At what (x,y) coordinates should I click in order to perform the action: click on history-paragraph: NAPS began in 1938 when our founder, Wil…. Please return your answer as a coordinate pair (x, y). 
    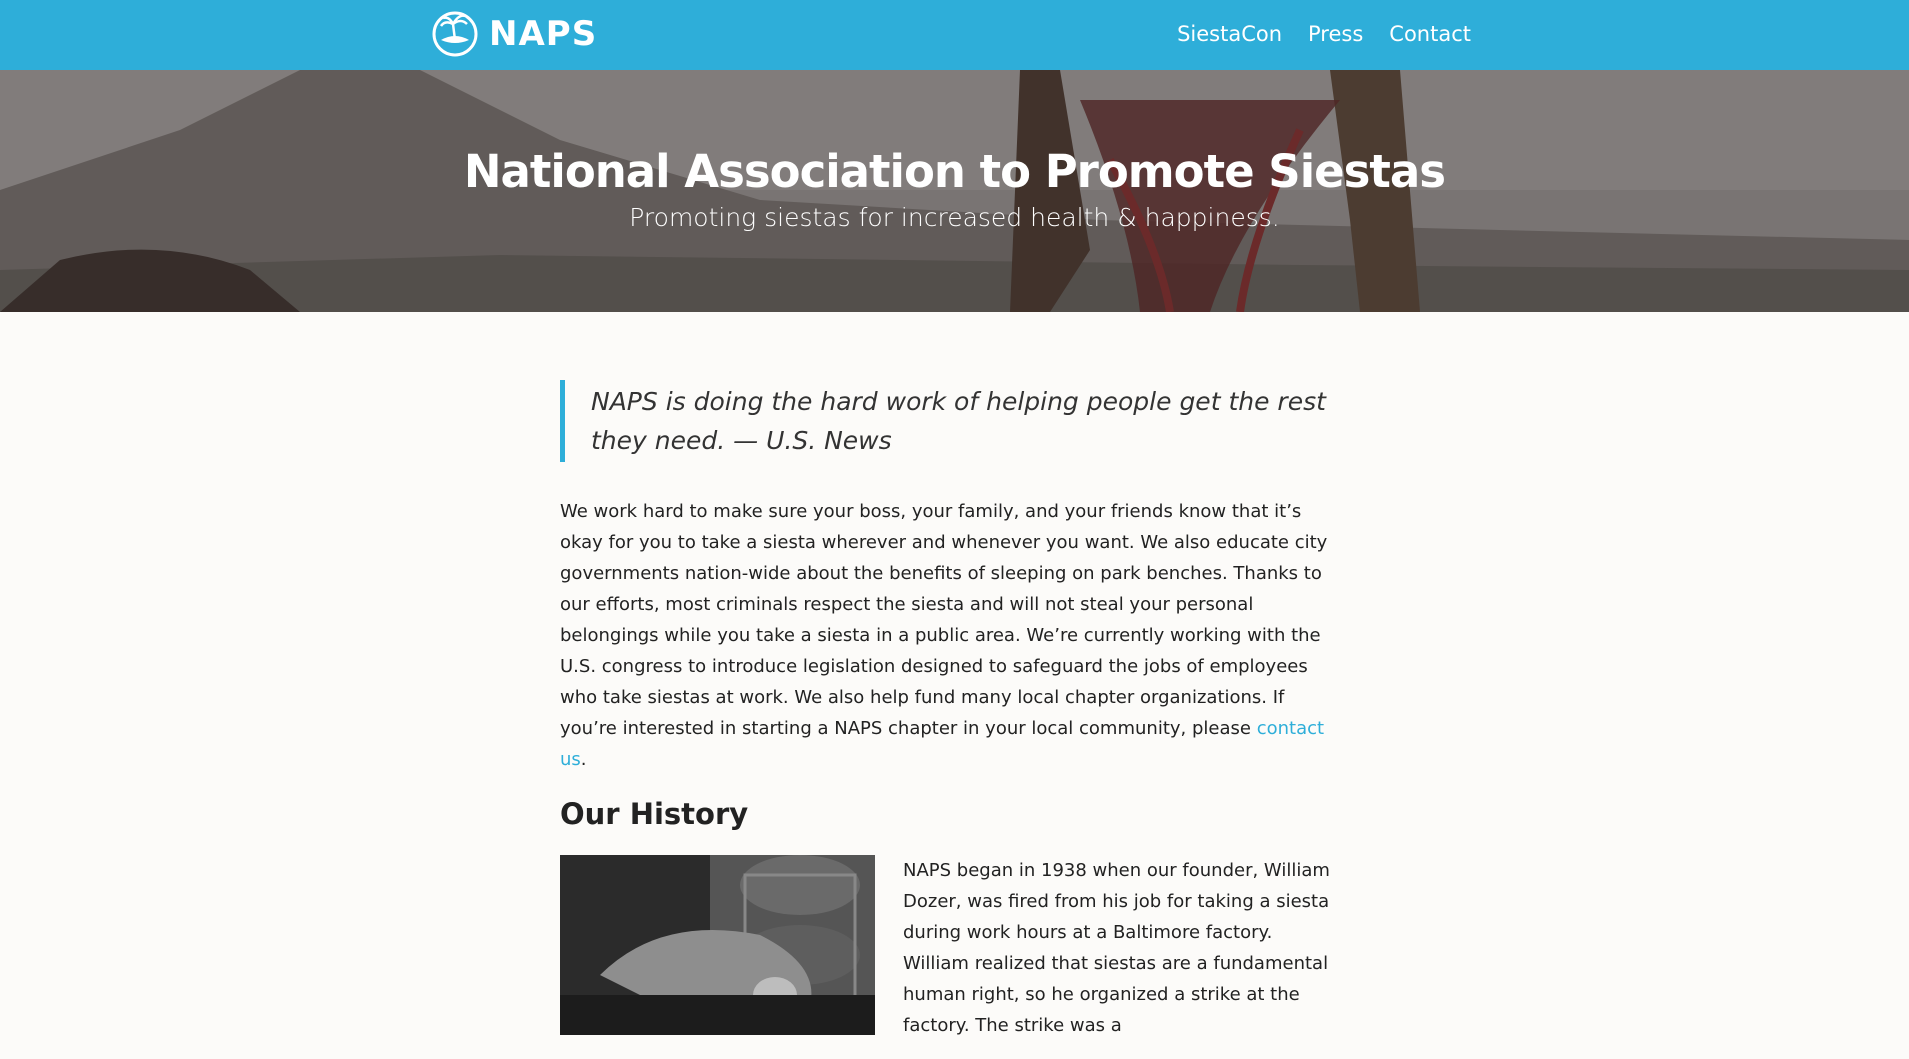
    Looking at the image, I should click on (1116, 948).